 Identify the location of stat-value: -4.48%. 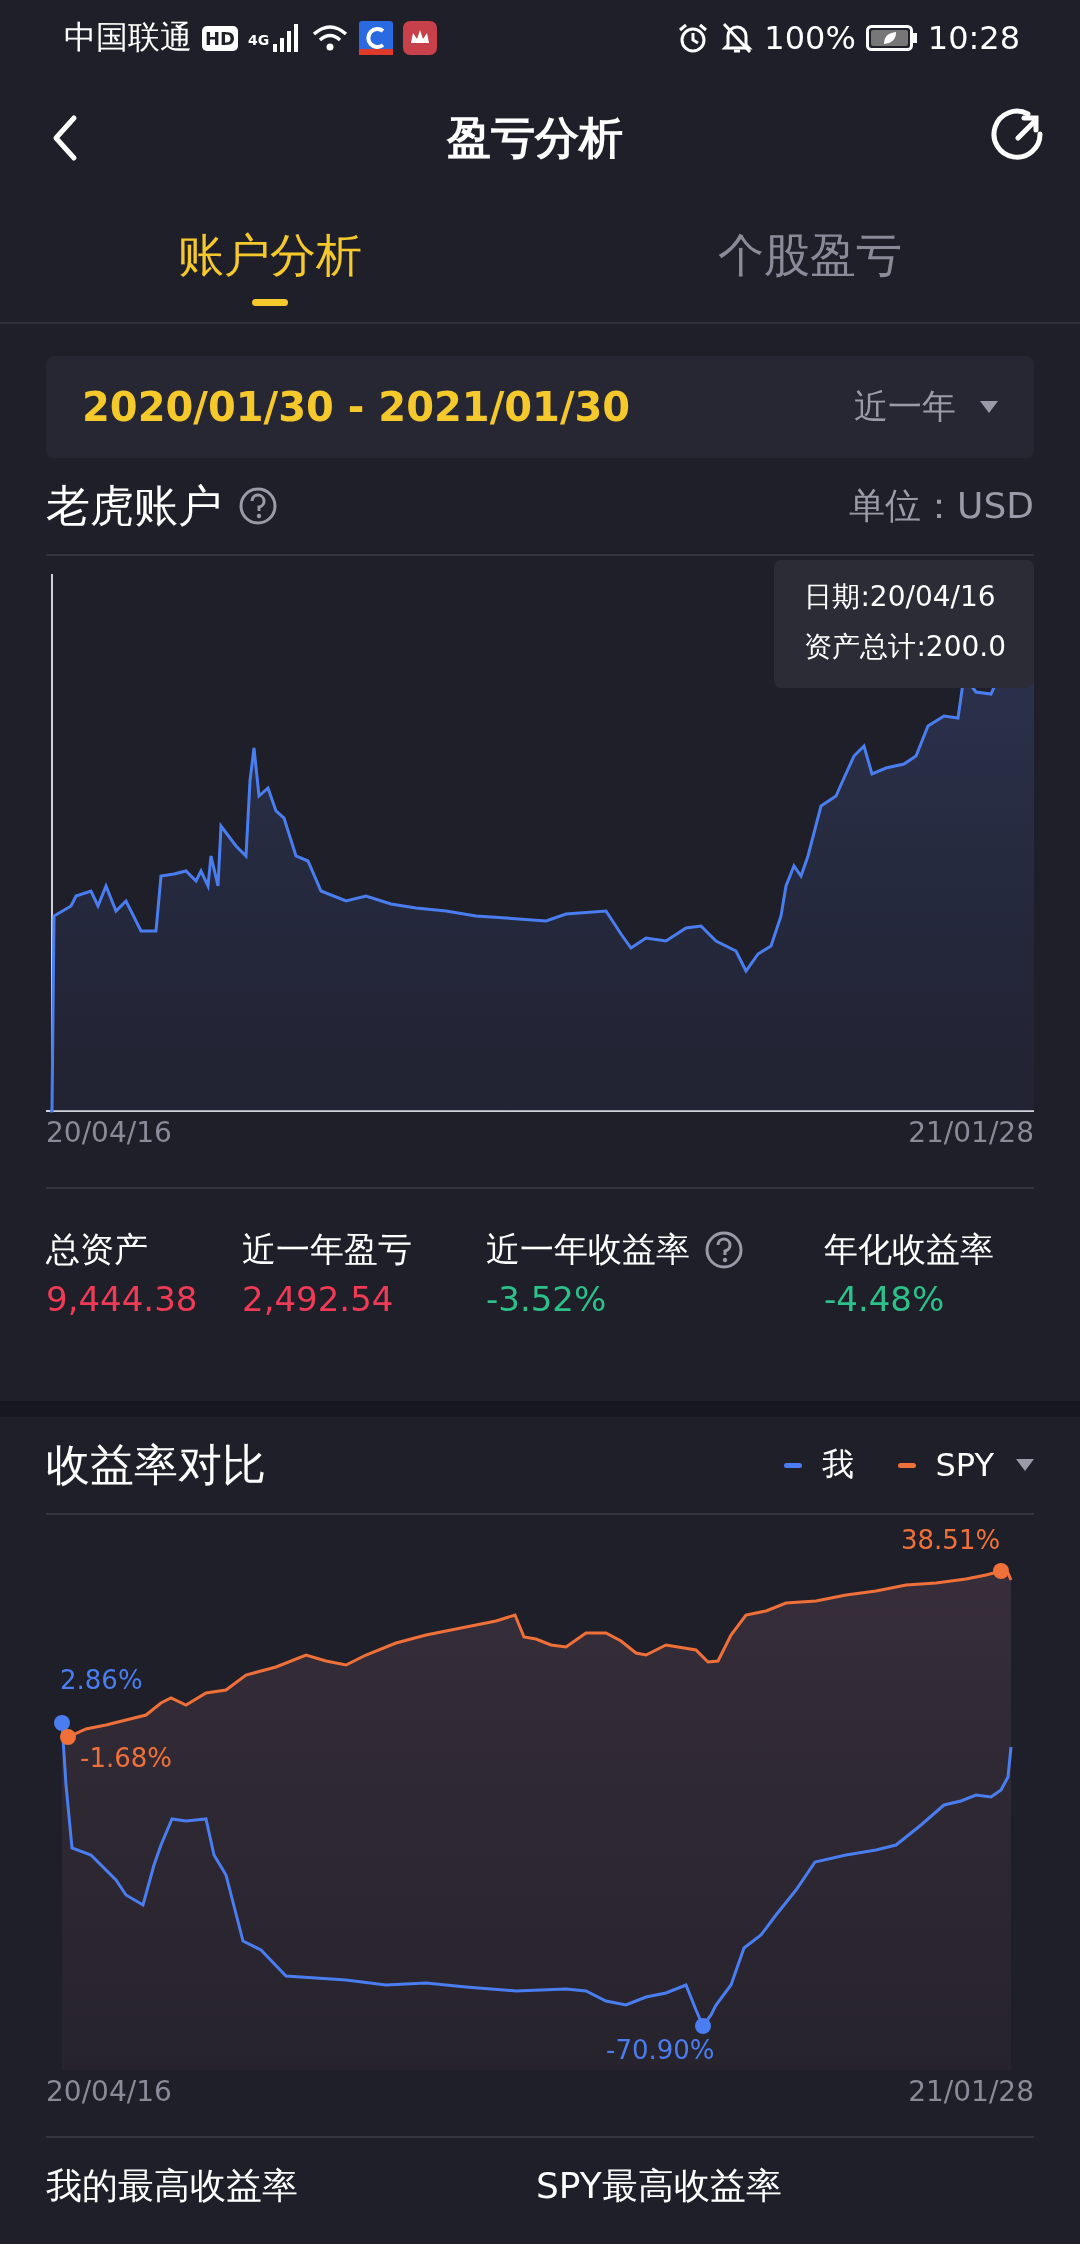
(885, 1299).